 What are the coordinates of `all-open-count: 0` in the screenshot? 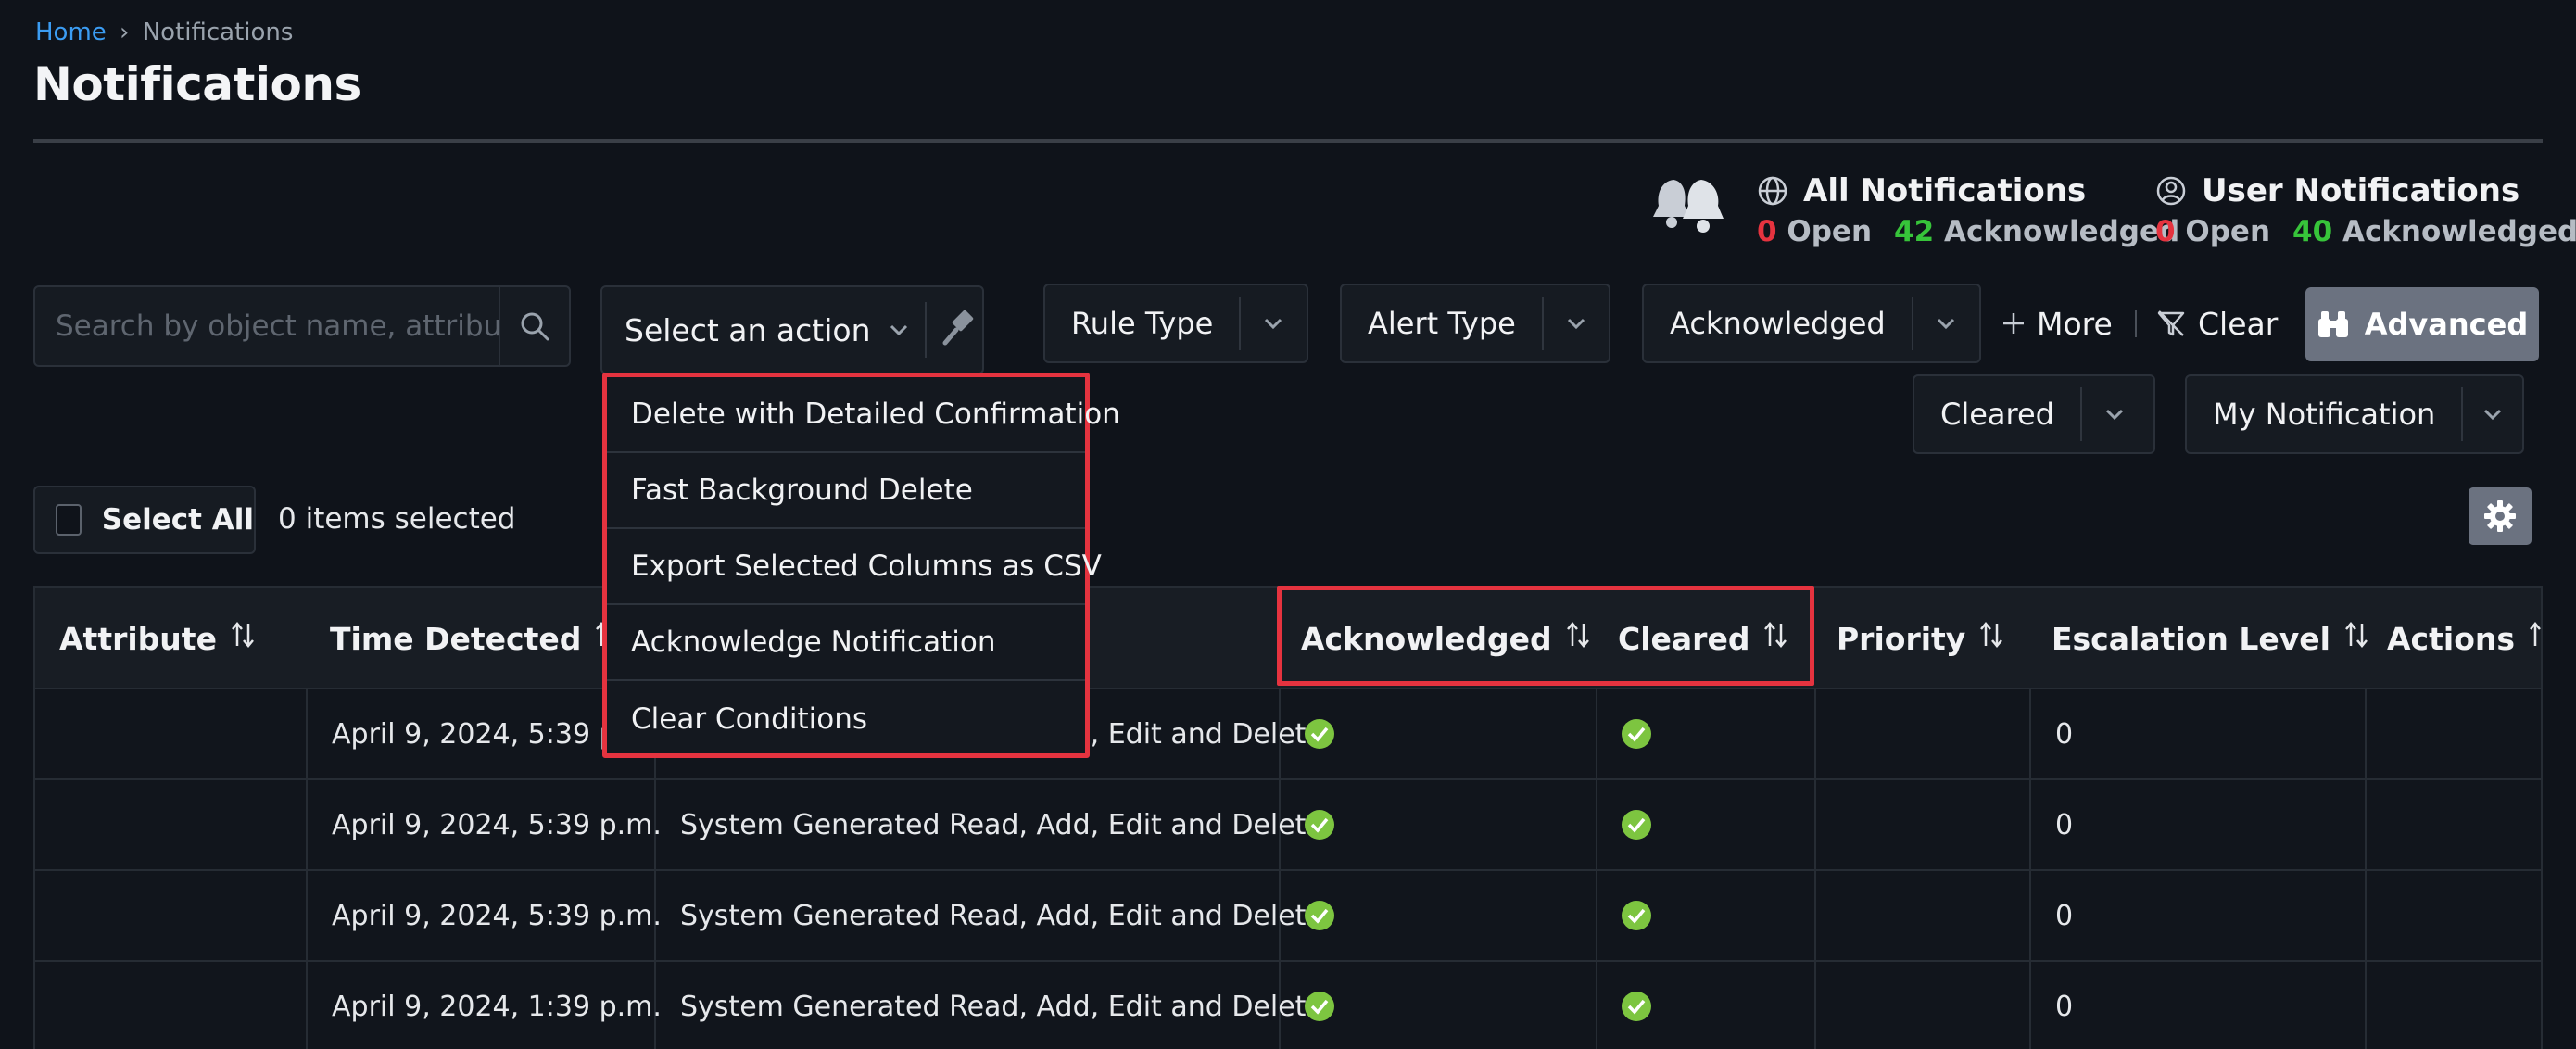 It's located at (1767, 232).